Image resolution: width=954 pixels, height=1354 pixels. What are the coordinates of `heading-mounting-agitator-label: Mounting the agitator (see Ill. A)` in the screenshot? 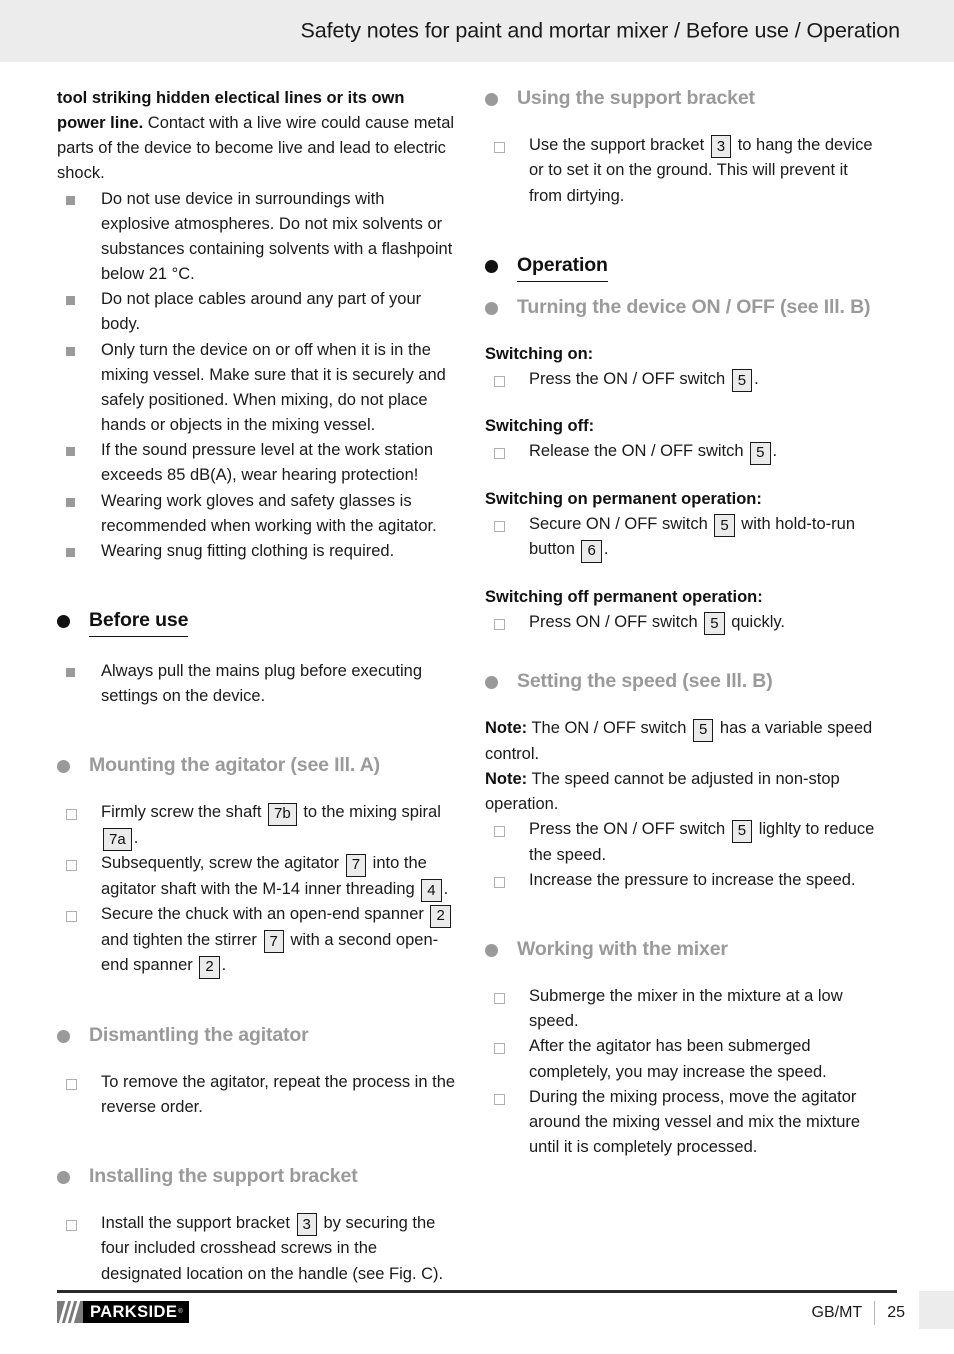 It's located at (235, 765).